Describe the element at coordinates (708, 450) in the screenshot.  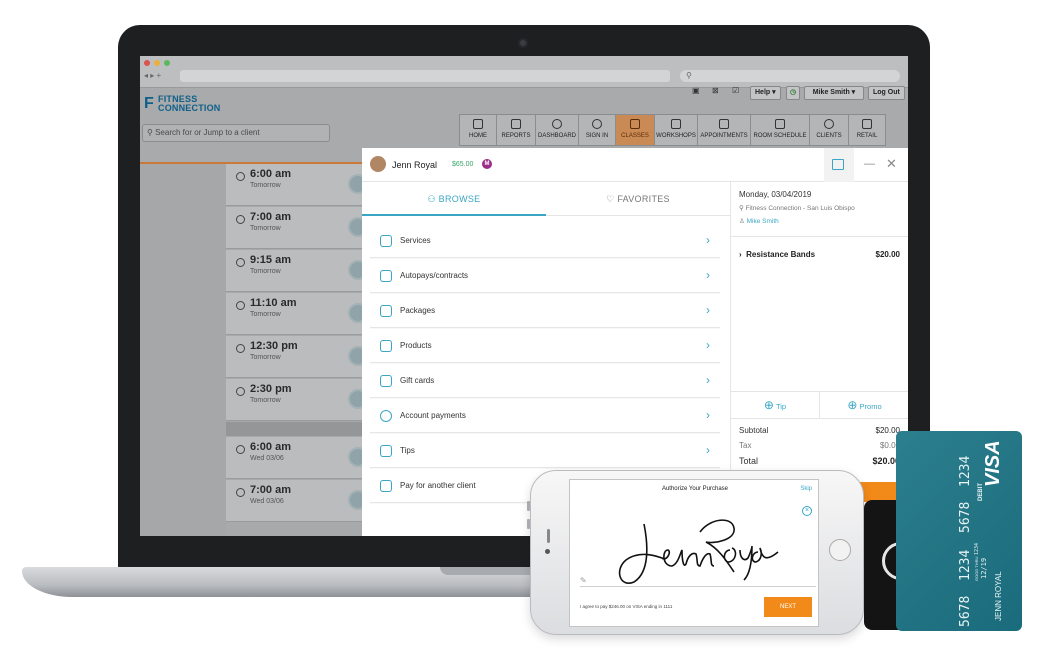
I see `chevron-right-icon: ›` at that location.